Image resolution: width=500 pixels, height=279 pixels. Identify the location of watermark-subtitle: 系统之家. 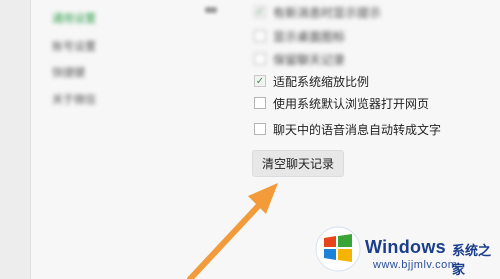
(472, 261).